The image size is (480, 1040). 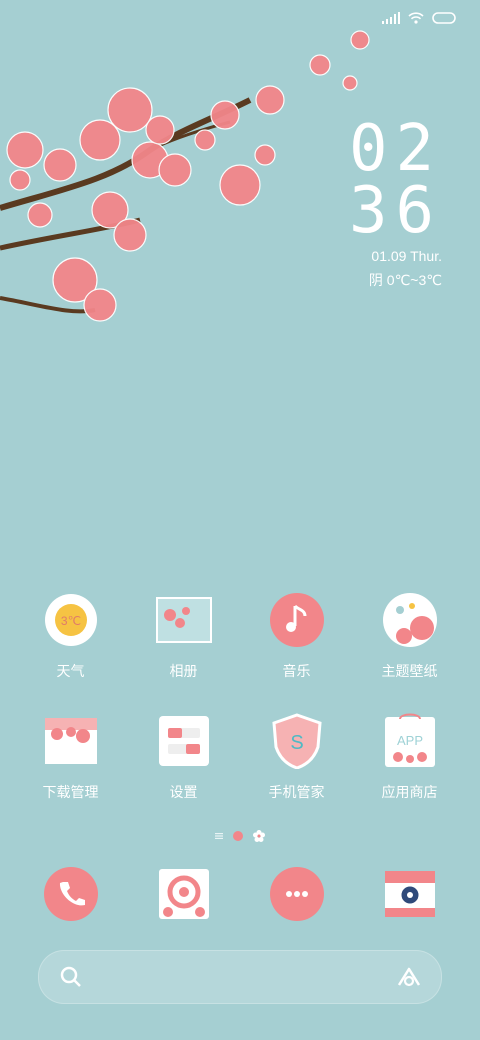 I want to click on weather-icon: 3℃, so click(x=71, y=620).